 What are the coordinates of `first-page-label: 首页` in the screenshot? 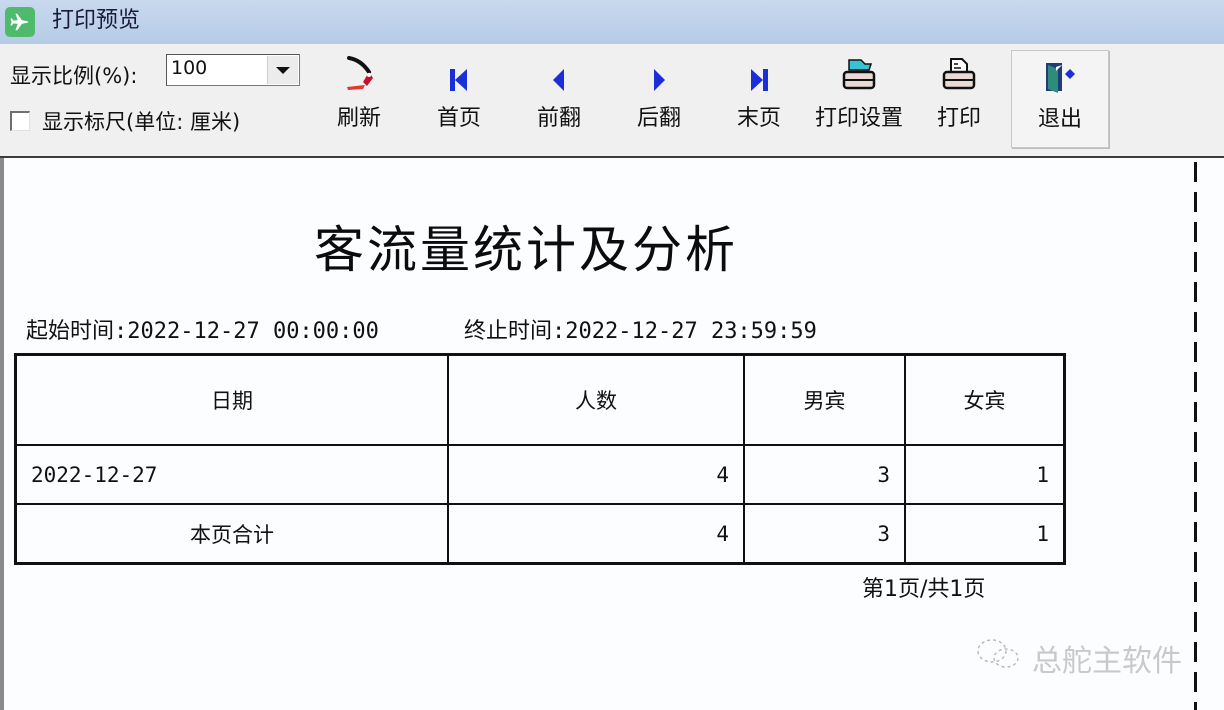 It's located at (458, 118).